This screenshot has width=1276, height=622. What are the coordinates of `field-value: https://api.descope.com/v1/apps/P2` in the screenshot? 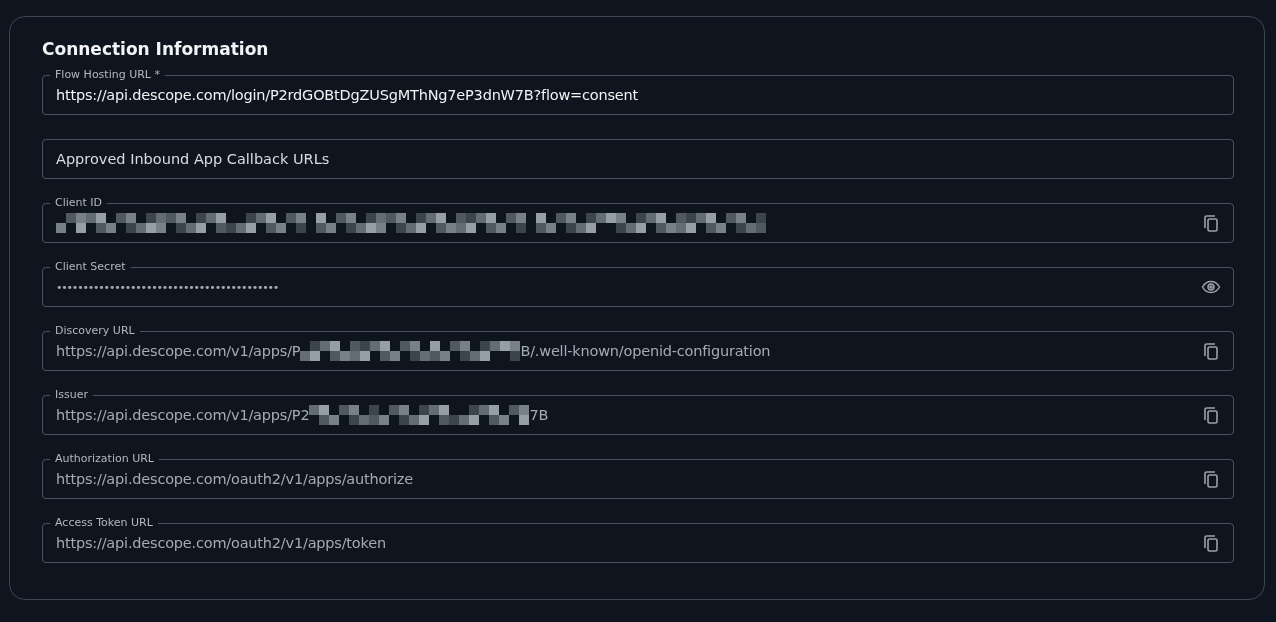 It's located at (183, 415).